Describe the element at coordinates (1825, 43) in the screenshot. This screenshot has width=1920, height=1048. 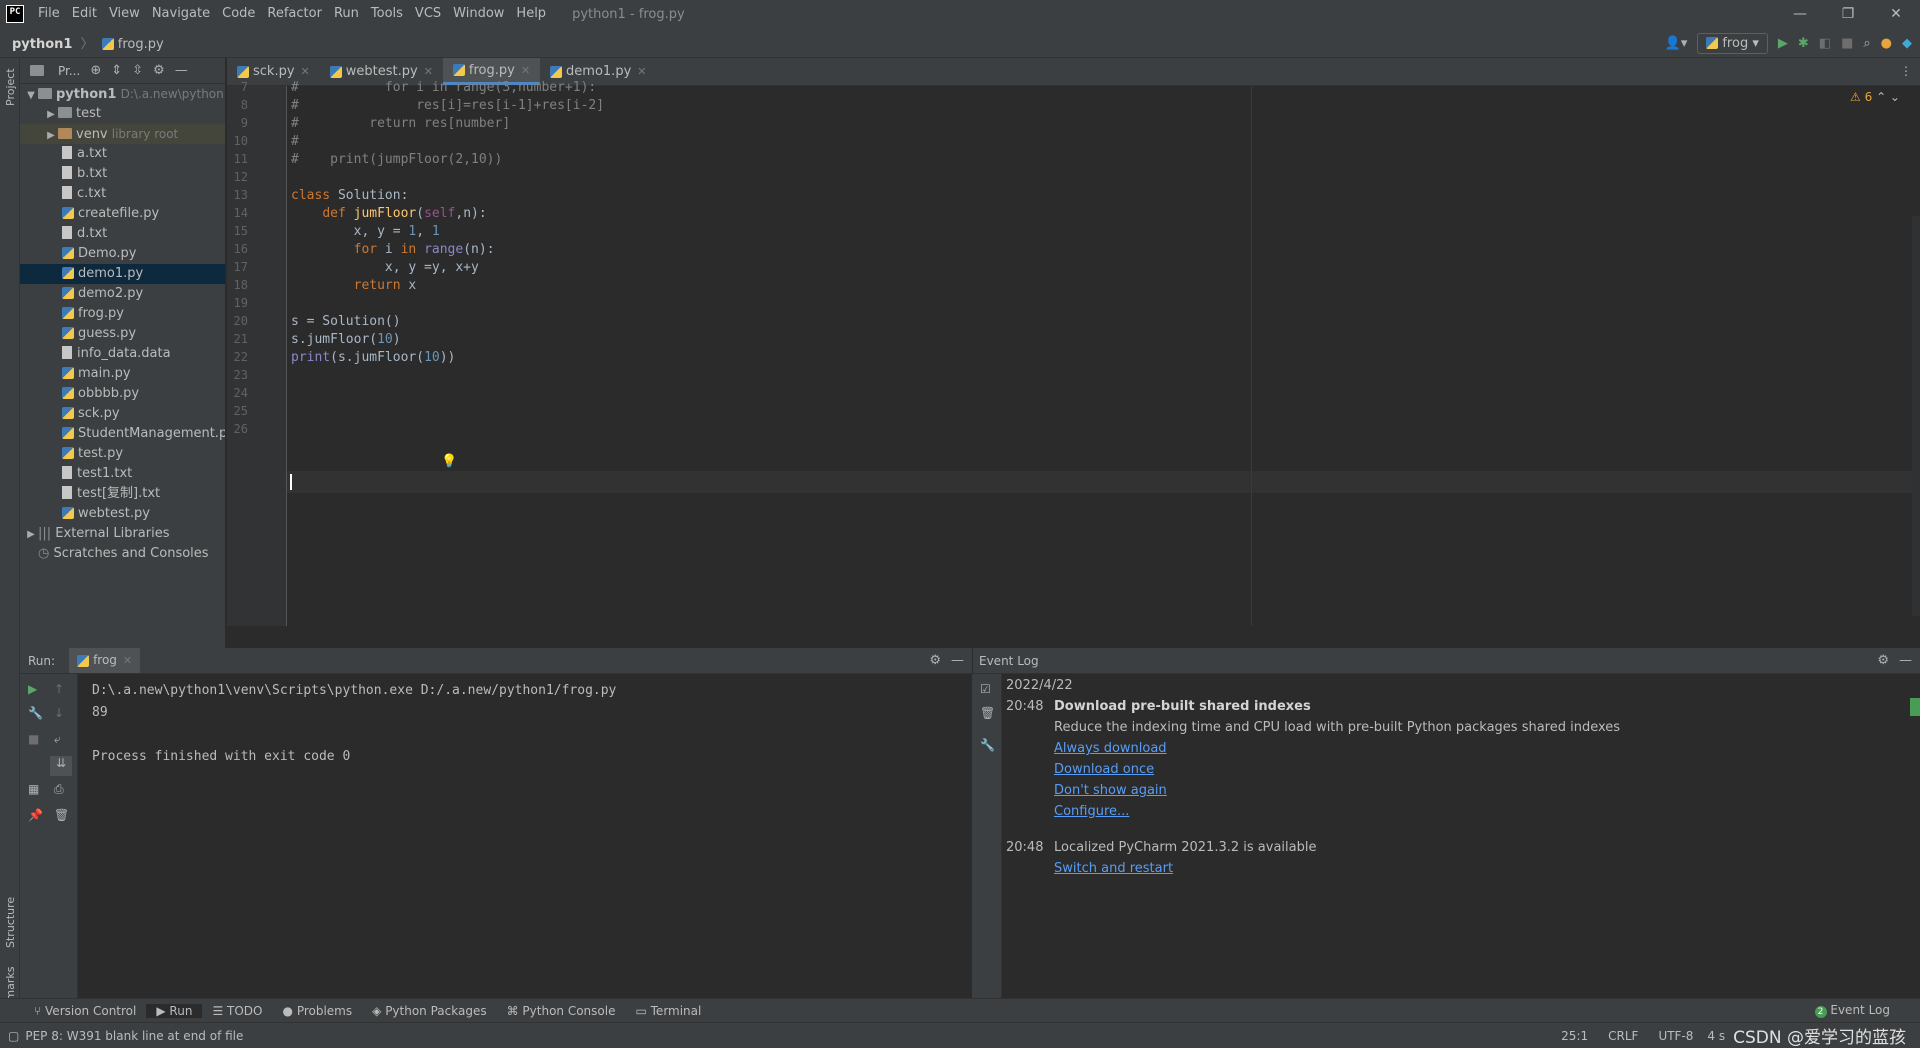
I see `coverage-icon: ◧` at that location.